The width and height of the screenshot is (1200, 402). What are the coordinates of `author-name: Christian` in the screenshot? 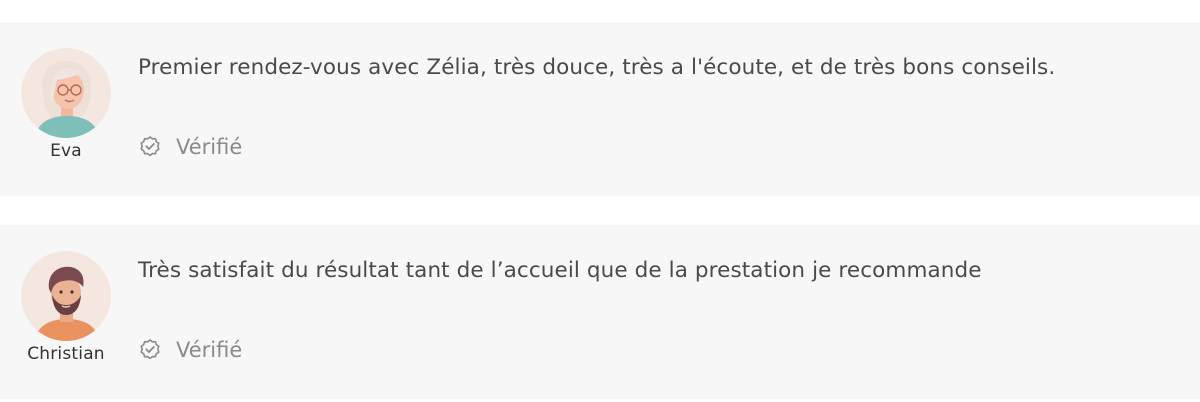 It's located at (66, 354).